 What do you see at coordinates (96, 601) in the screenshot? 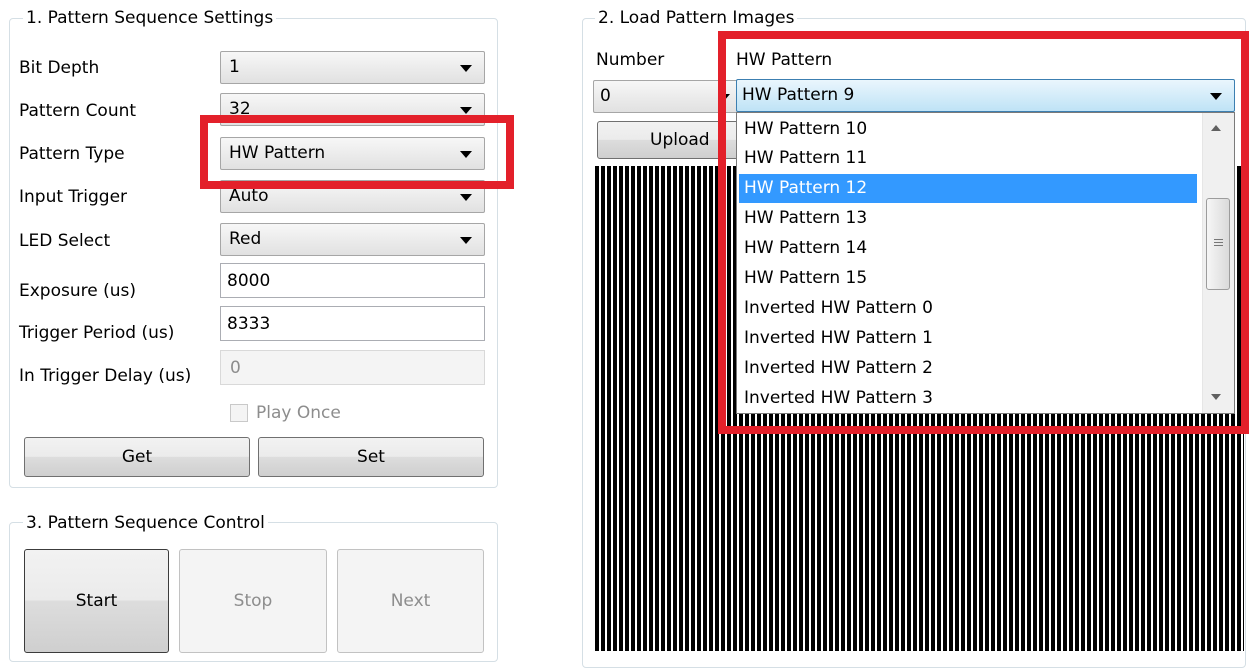
I see `start-button: Start` at bounding box center [96, 601].